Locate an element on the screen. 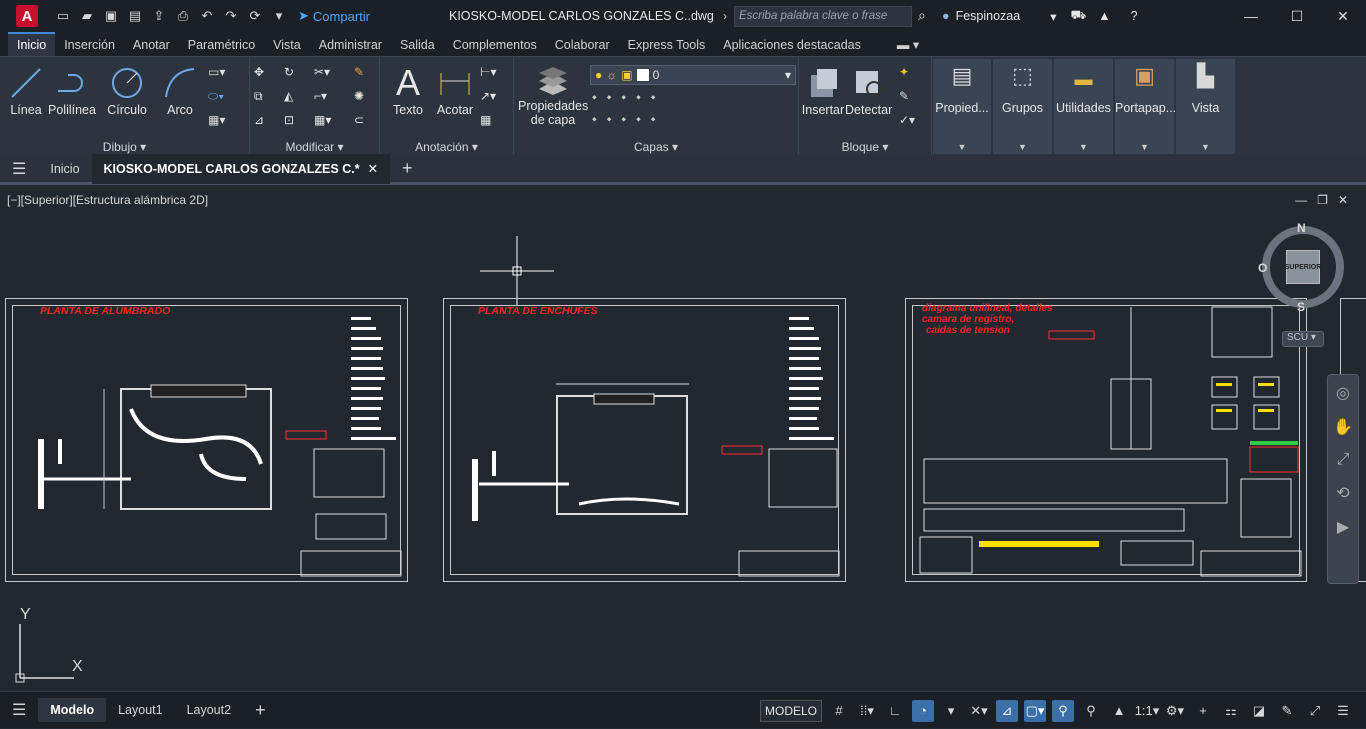 The width and height of the screenshot is (1366, 729). layer-unlock-icon: ⬩ is located at coordinates (638, 119).